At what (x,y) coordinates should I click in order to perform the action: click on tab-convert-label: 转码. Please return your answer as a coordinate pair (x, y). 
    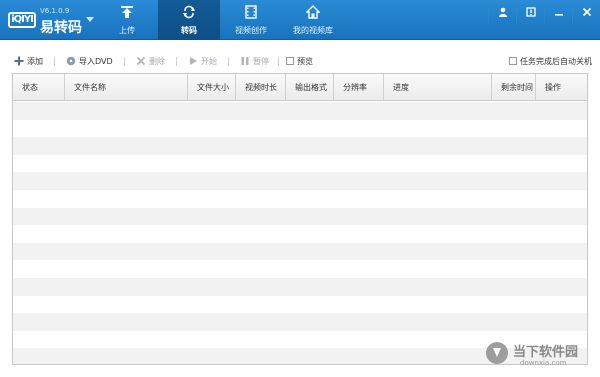
    Looking at the image, I should click on (189, 30).